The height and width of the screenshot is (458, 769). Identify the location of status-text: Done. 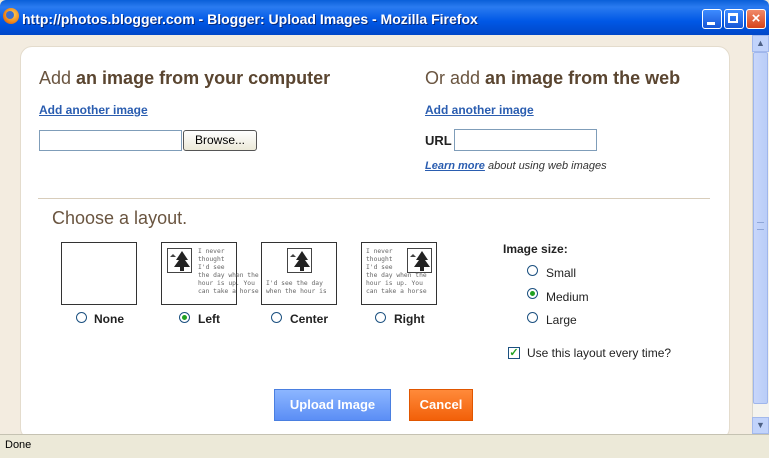
(18, 445).